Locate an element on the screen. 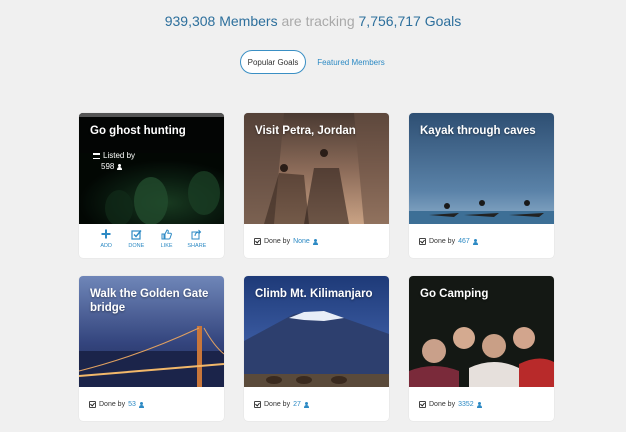 Image resolution: width=626 pixels, height=432 pixels. goal-title: Go Camping is located at coordinates (483, 294).